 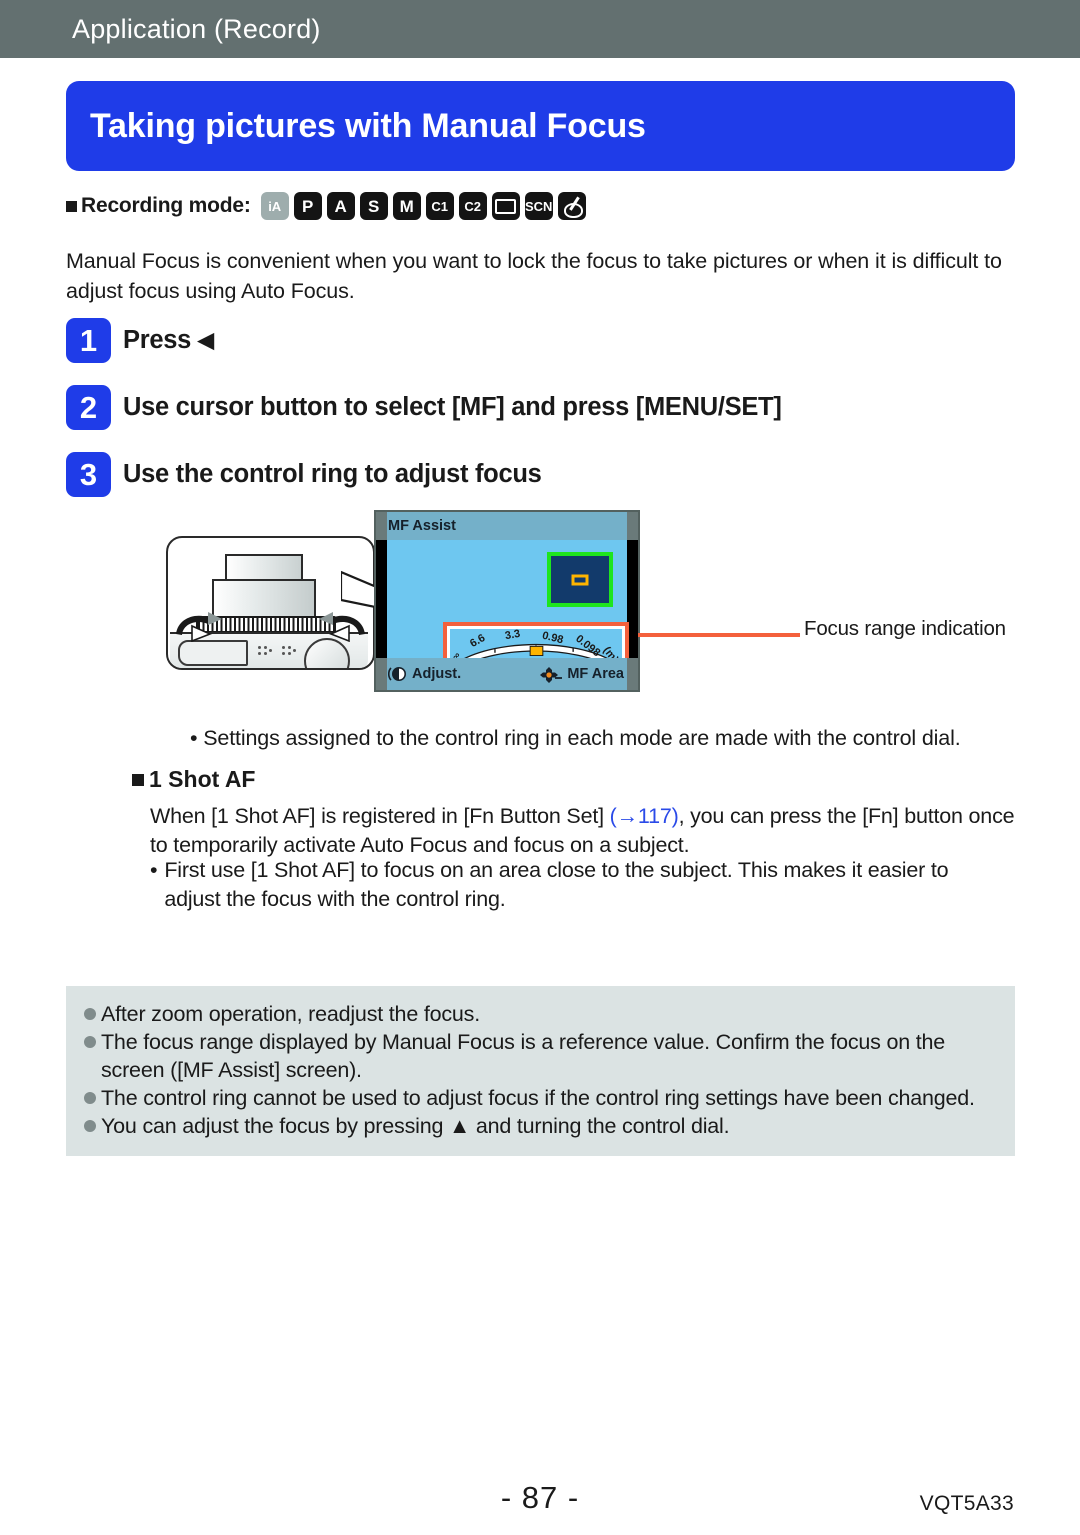 I want to click on adjust-label: Adjust., so click(x=437, y=674).